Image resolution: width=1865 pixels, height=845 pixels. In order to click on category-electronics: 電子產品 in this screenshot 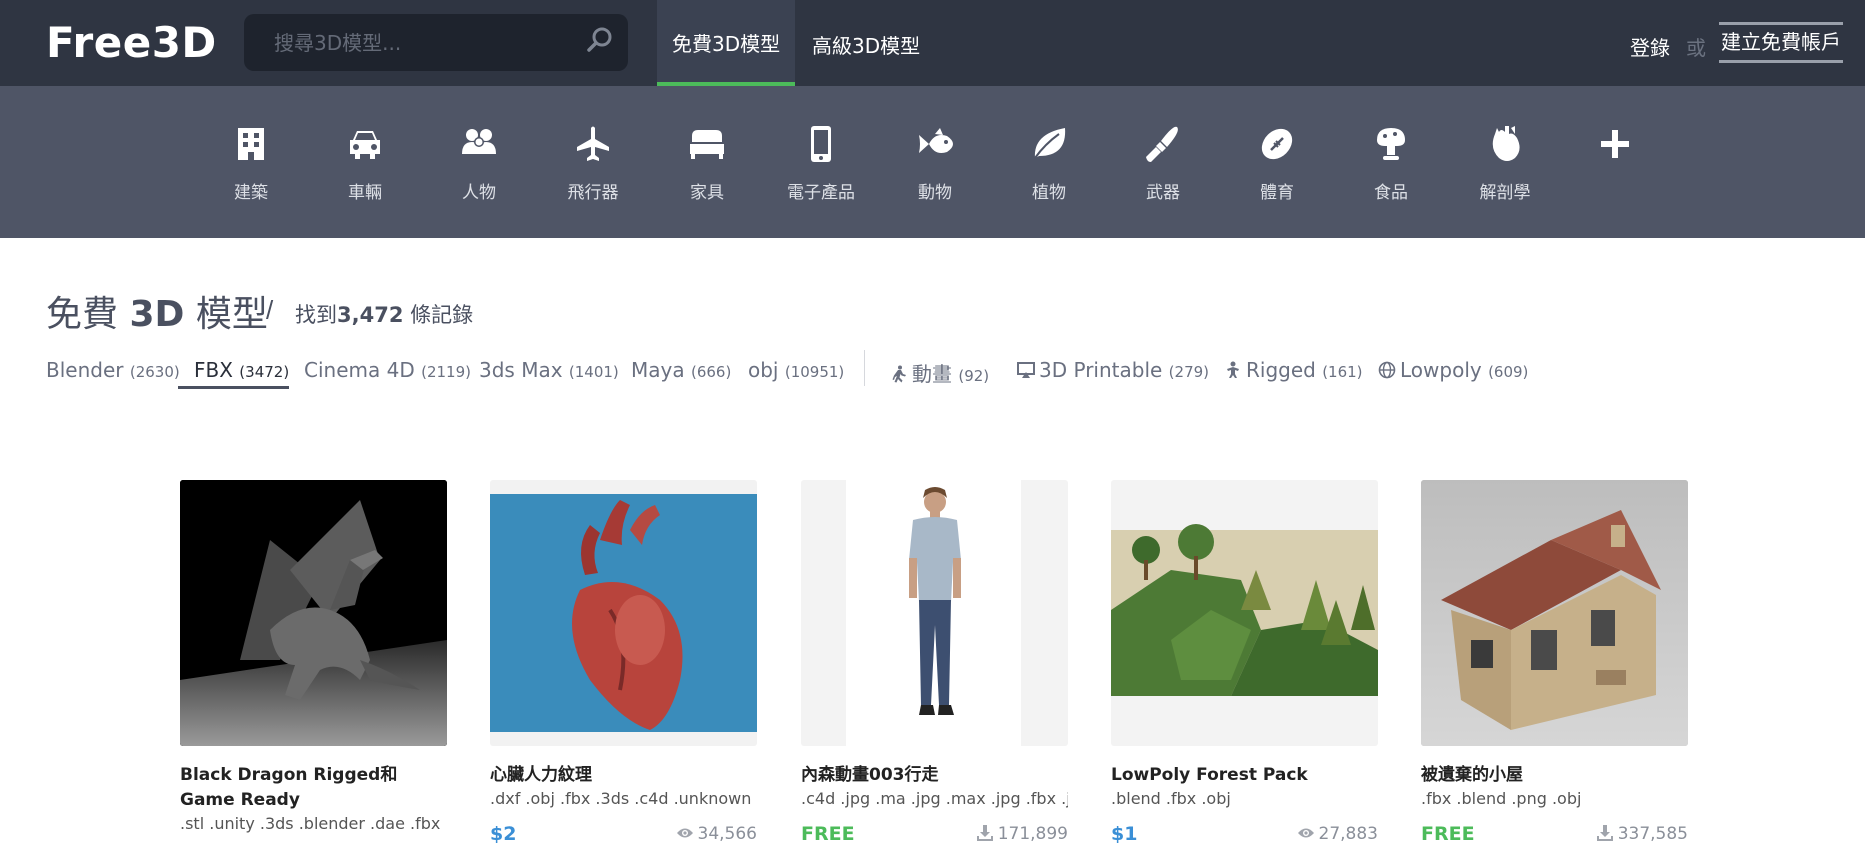, I will do `click(821, 162)`.